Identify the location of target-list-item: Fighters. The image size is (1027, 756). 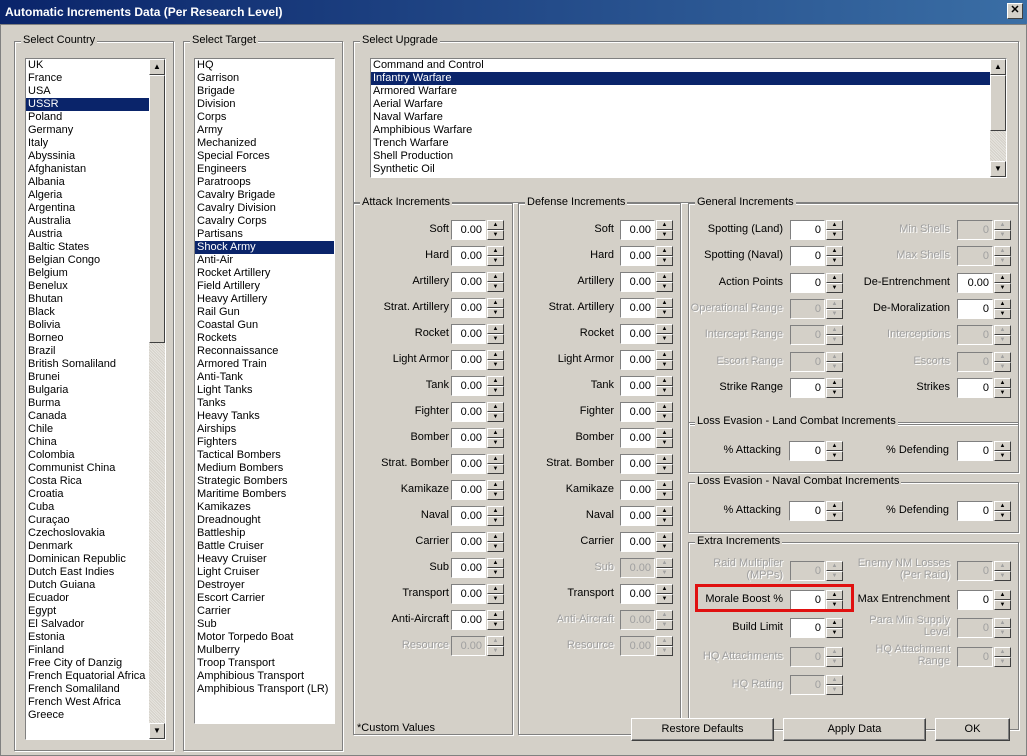
(264, 442).